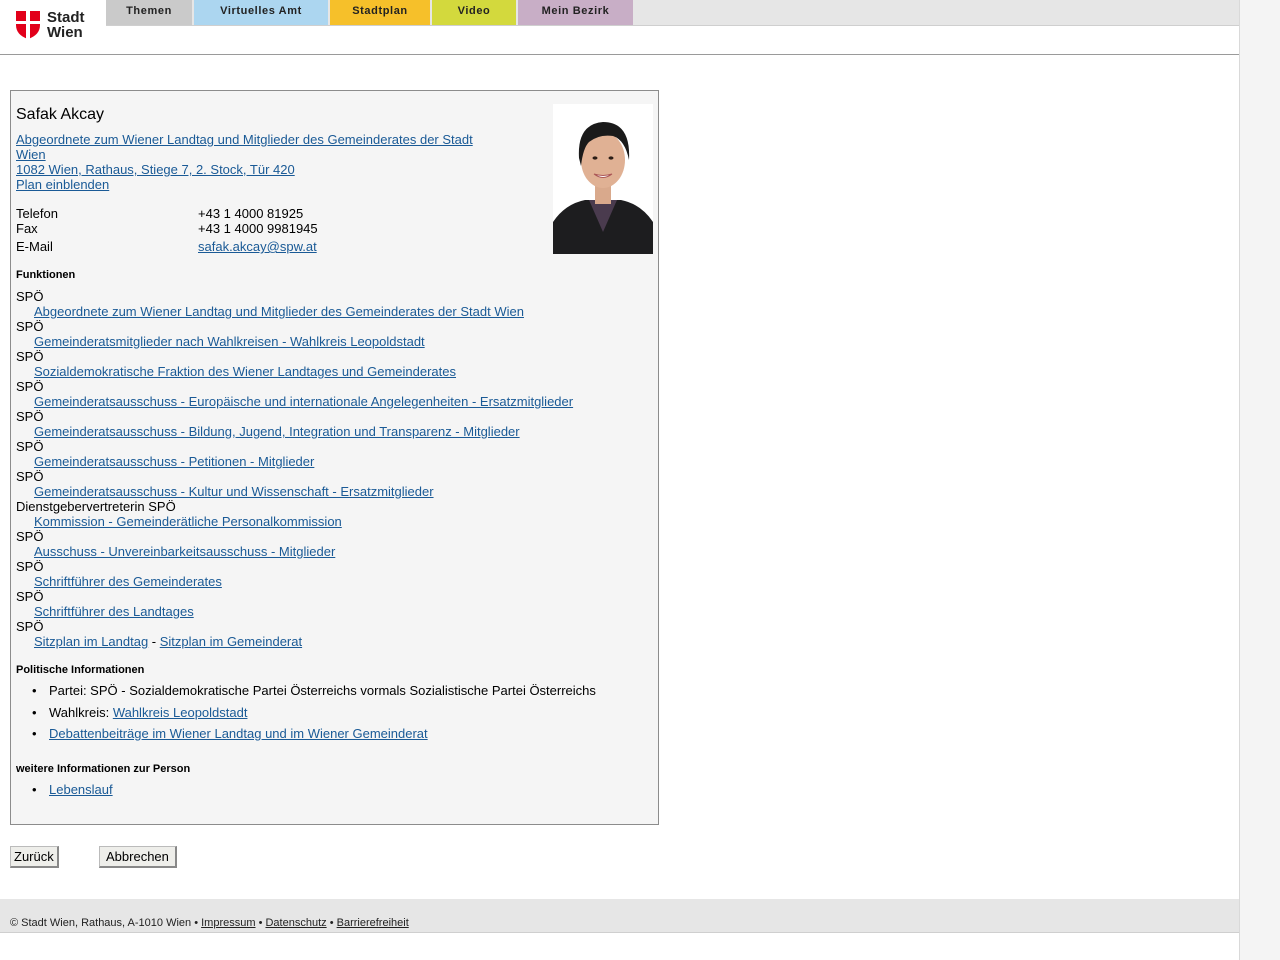 Image resolution: width=1280 pixels, height=960 pixels. I want to click on function-role: Dienstgebervertreterin SPÖ, so click(96, 506).